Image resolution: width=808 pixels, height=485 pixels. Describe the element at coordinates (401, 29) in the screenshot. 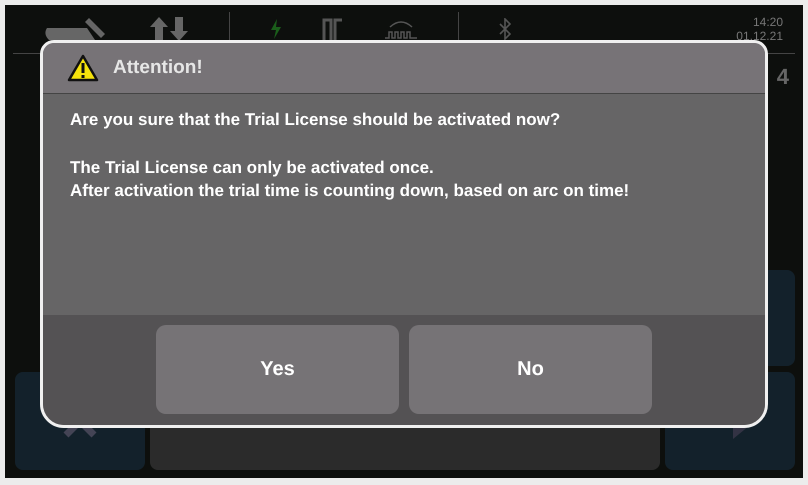

I see `pulse-wave-icon` at that location.